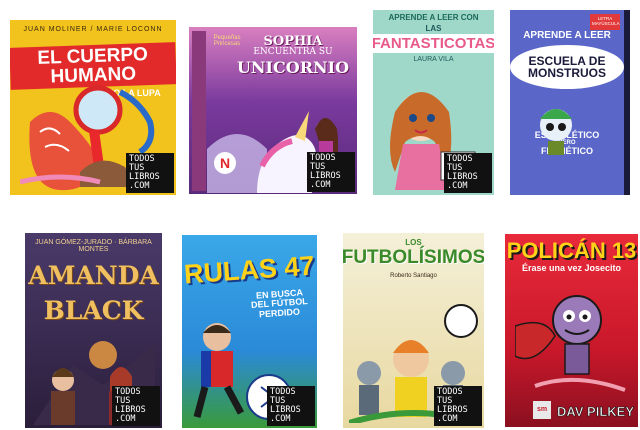 This screenshot has width=640, height=430. I want to click on book-author: Roberto Santiago, so click(413, 276).